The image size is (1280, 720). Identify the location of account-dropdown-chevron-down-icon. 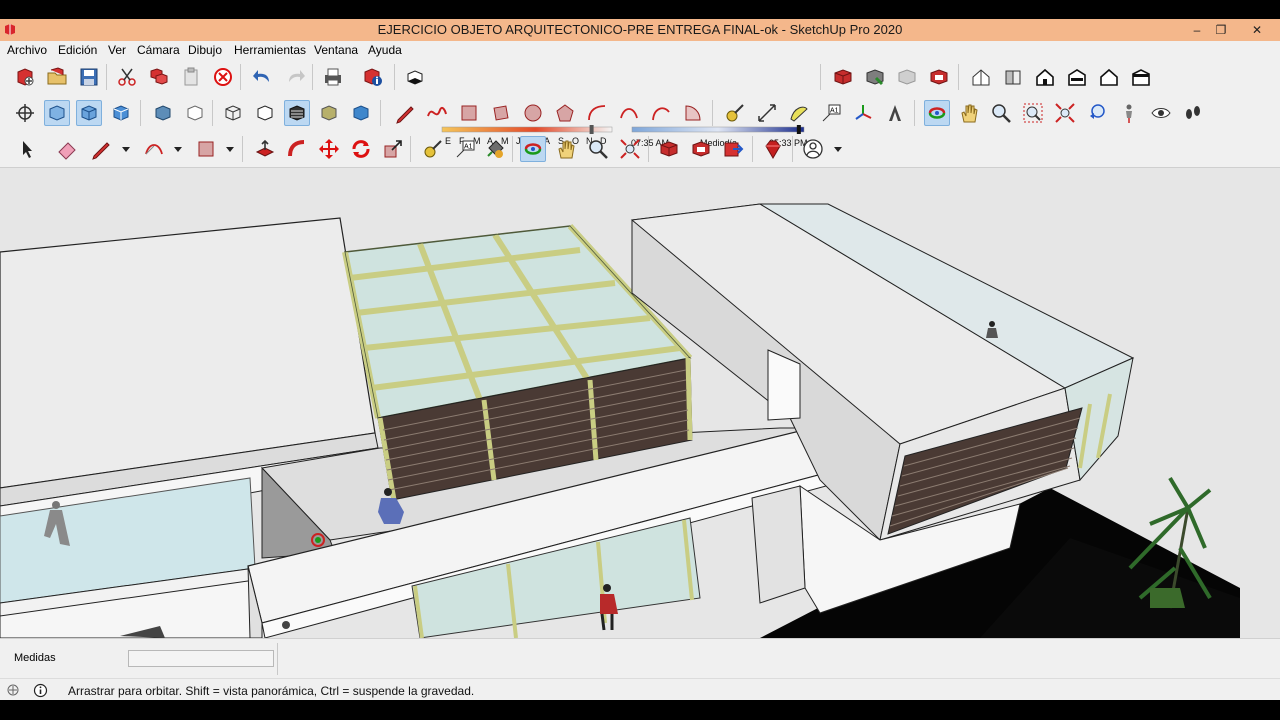
(838, 149).